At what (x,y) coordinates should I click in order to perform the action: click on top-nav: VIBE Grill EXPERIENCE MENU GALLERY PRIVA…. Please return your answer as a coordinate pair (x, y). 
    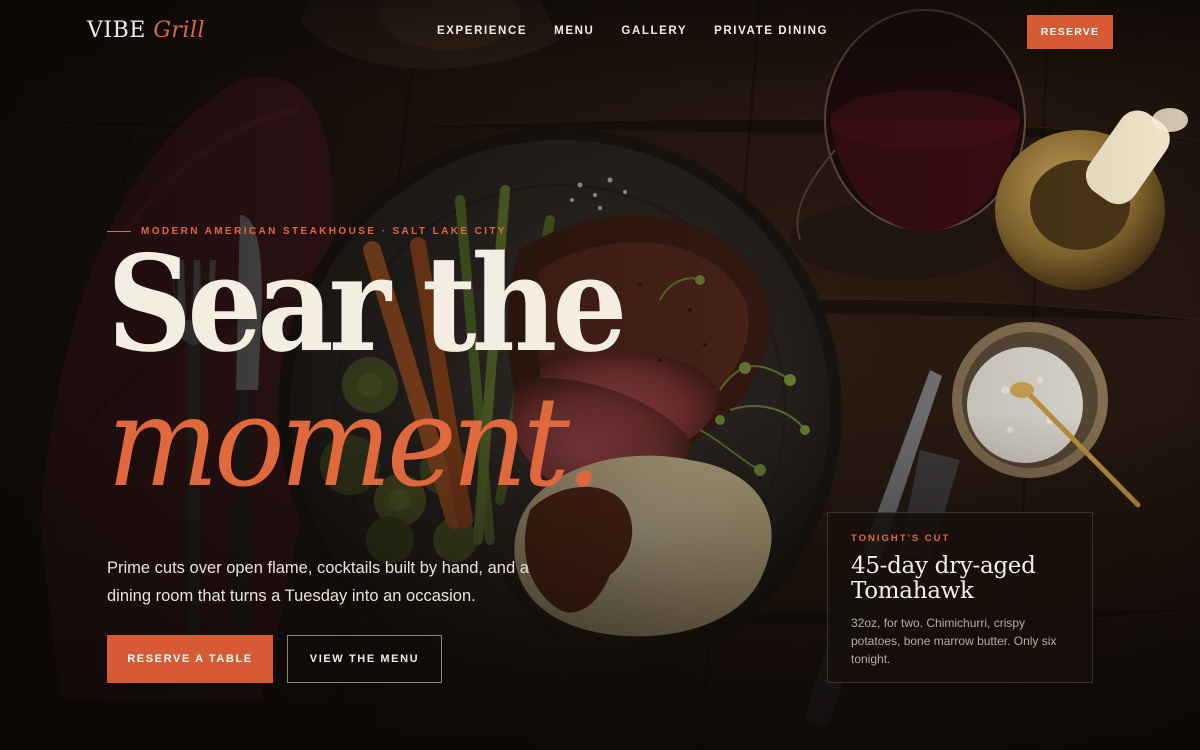
    Looking at the image, I should click on (600, 31).